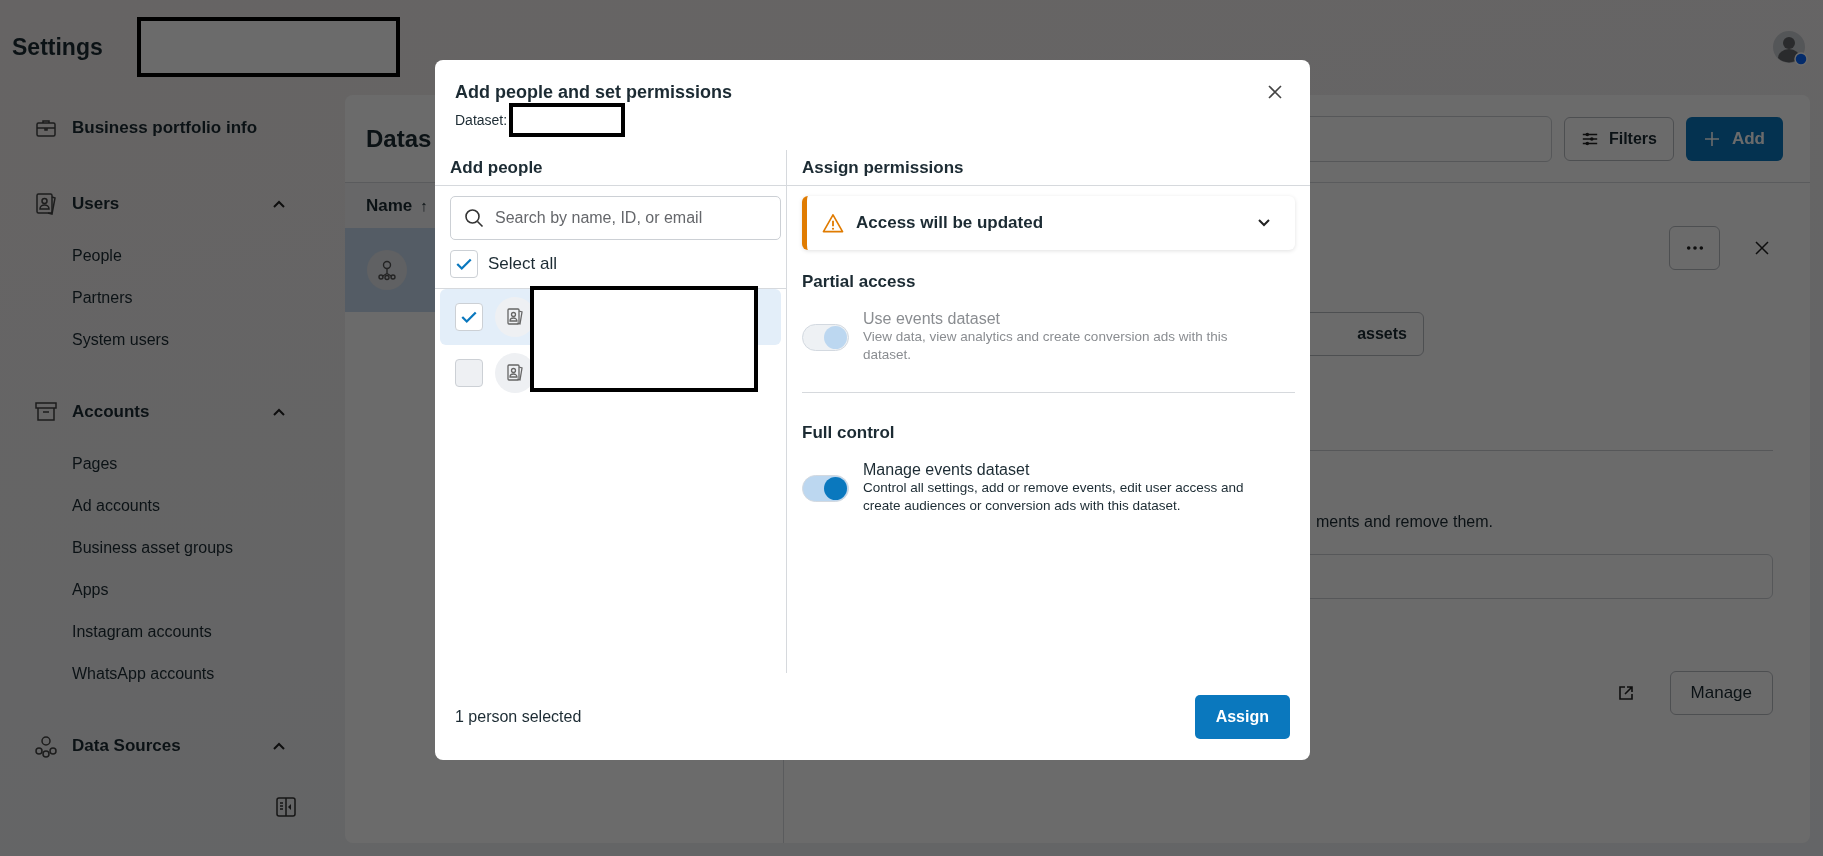 This screenshot has height=856, width=1823. Describe the element at coordinates (46, 746) in the screenshot. I see `network-nodes-icon` at that location.